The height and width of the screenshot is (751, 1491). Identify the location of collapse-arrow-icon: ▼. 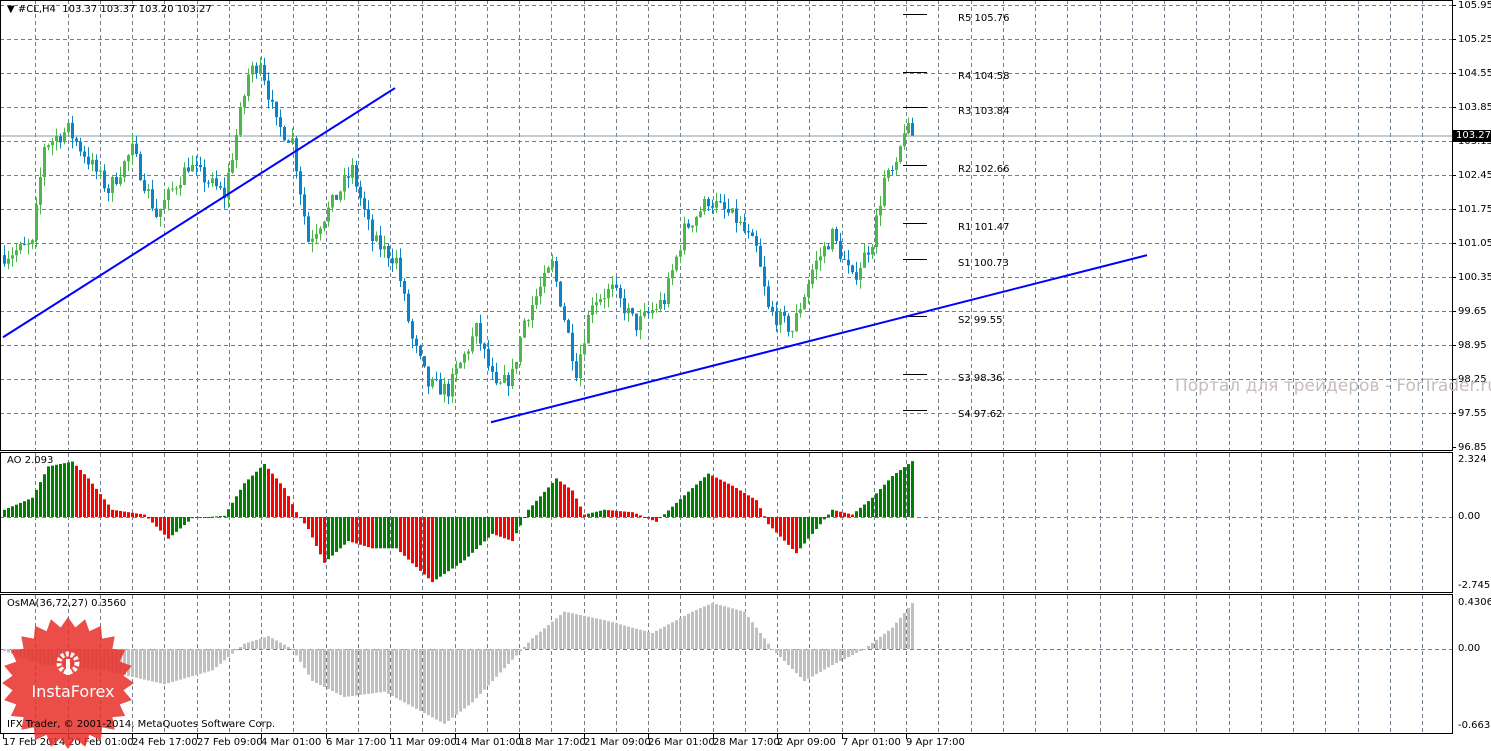
(11, 9).